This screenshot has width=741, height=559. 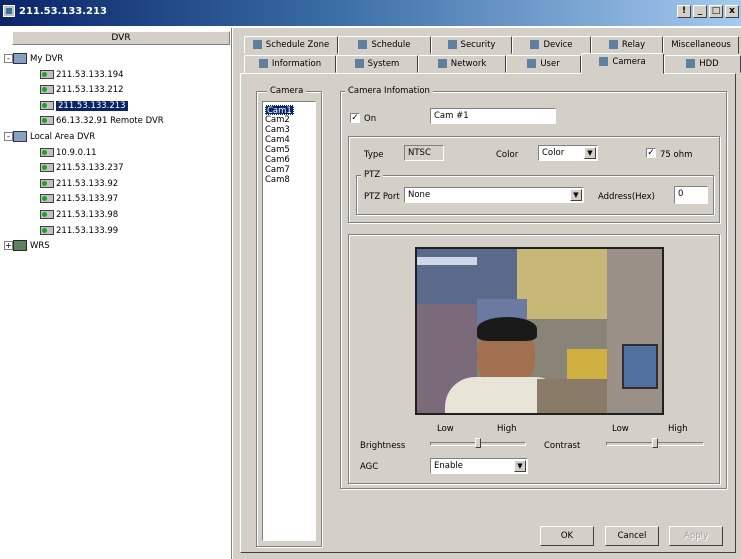 I want to click on wrs-icon, so click(x=20, y=246).